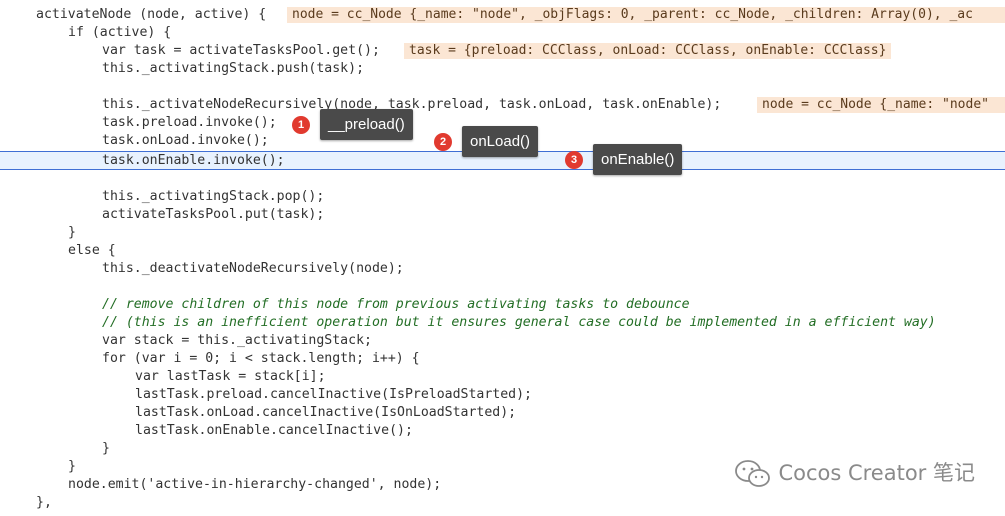 The image size is (1005, 516). Describe the element at coordinates (502, 269) in the screenshot. I see `code-line-15: this._deactivateNodeRecursively(node);` at that location.